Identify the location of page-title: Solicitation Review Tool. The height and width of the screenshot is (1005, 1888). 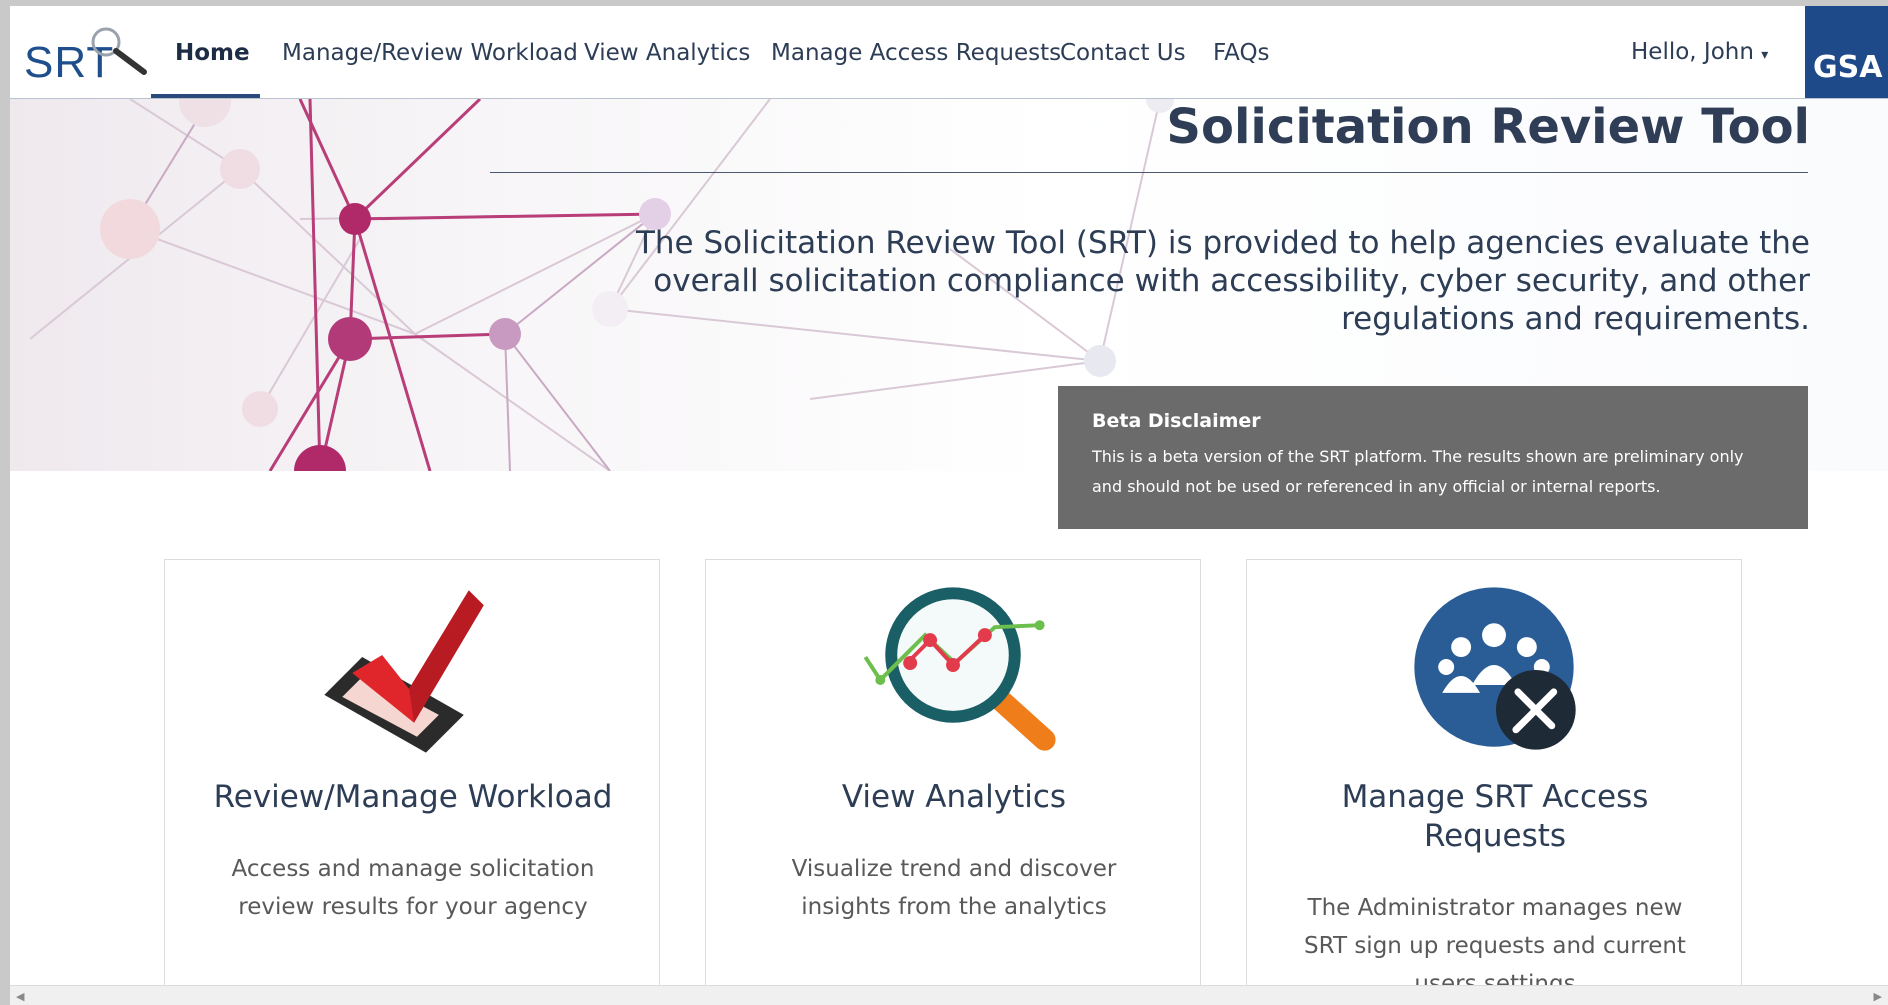
(1488, 127).